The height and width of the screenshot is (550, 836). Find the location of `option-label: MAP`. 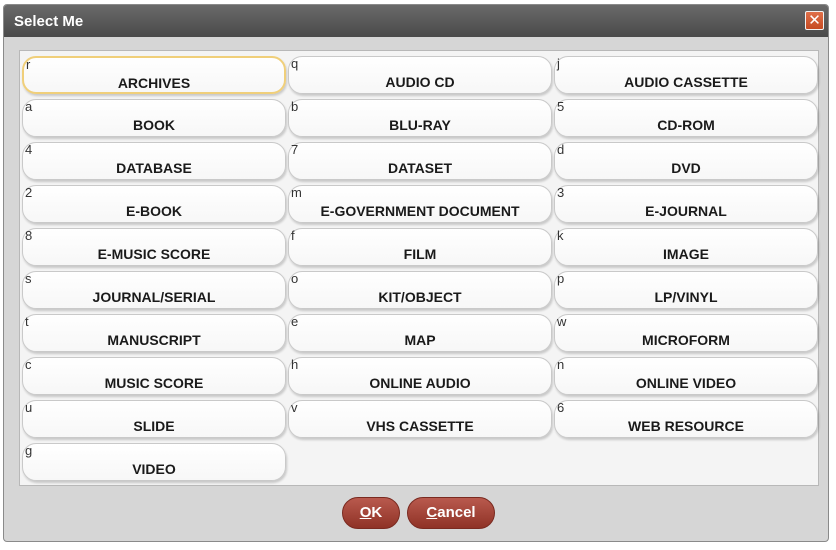

option-label: MAP is located at coordinates (420, 340).